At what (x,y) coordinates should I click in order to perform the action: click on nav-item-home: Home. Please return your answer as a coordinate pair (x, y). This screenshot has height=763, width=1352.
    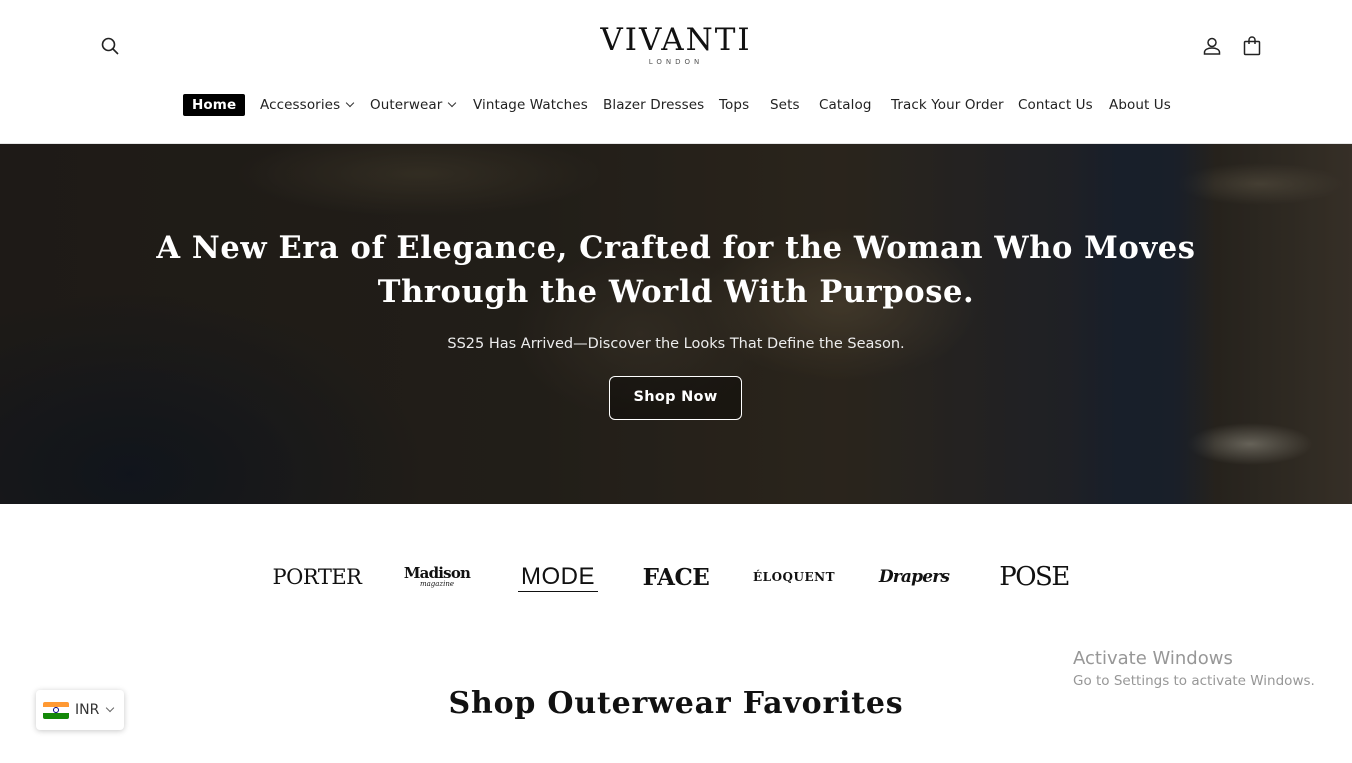
    Looking at the image, I should click on (214, 105).